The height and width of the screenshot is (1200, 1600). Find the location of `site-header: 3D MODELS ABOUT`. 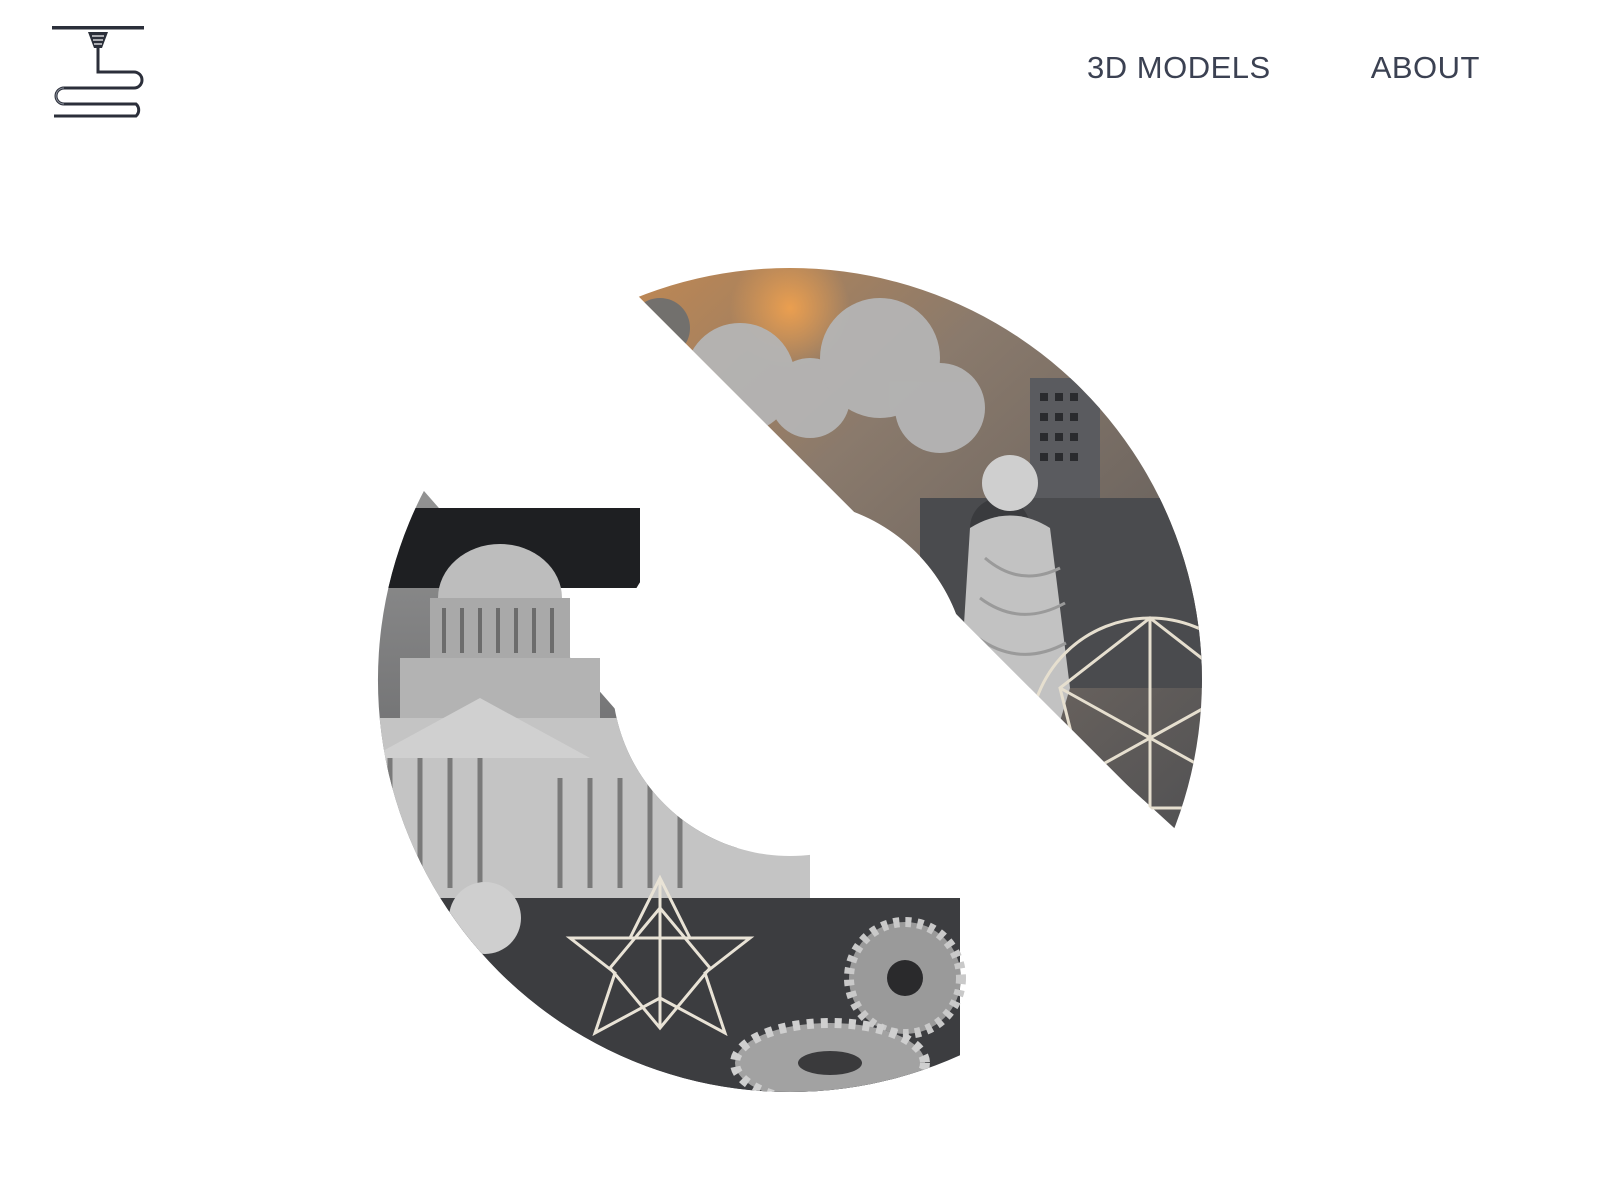

site-header: 3D MODELS ABOUT is located at coordinates (800, 75).